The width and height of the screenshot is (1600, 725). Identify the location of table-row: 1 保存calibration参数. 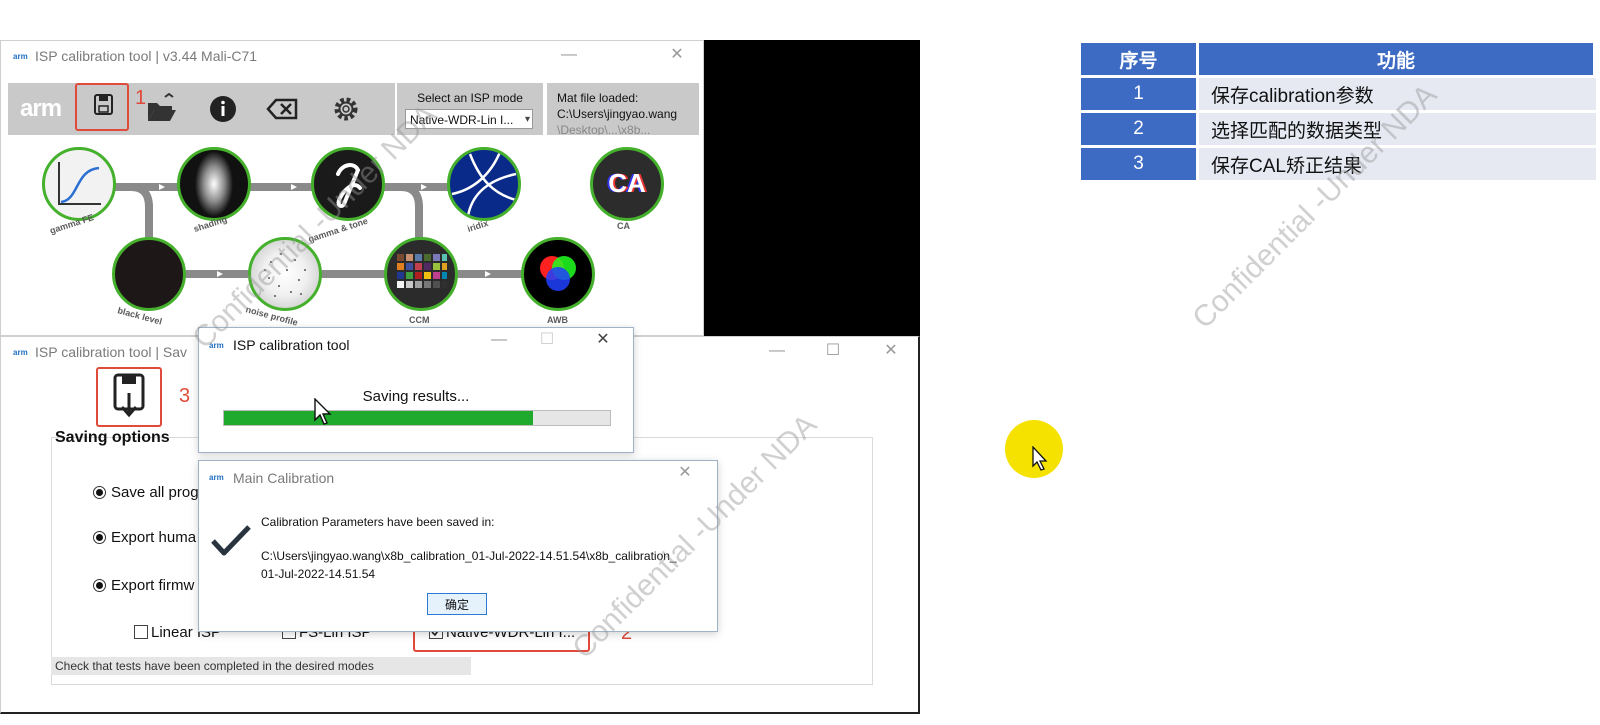
(1338, 94).